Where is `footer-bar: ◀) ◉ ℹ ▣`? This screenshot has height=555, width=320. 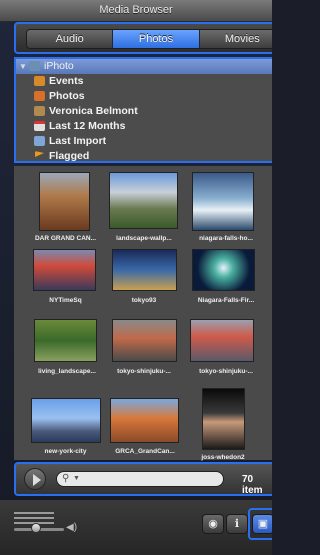
footer-bar: ◀) ◉ ℹ ▣ is located at coordinates (136, 527).